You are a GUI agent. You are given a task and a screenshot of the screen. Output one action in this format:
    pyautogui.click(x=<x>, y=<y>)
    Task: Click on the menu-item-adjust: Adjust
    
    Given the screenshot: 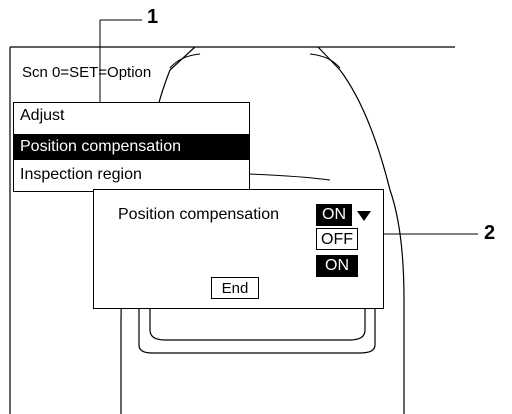 What is the action you would take?
    pyautogui.click(x=131, y=116)
    